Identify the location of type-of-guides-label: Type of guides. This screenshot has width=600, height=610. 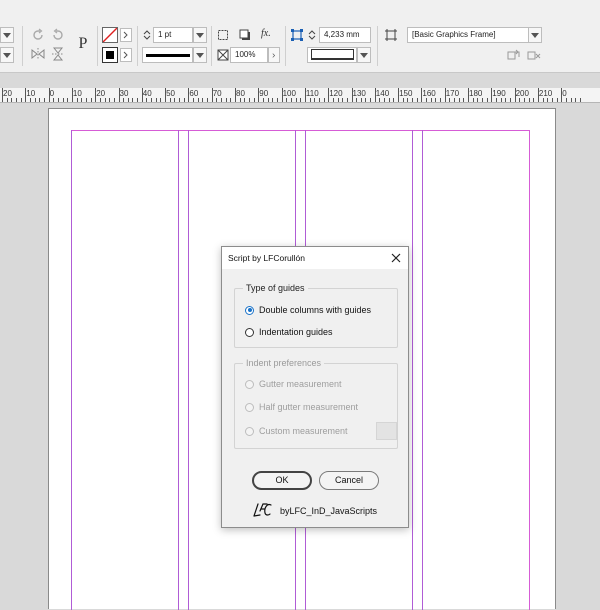
(275, 288).